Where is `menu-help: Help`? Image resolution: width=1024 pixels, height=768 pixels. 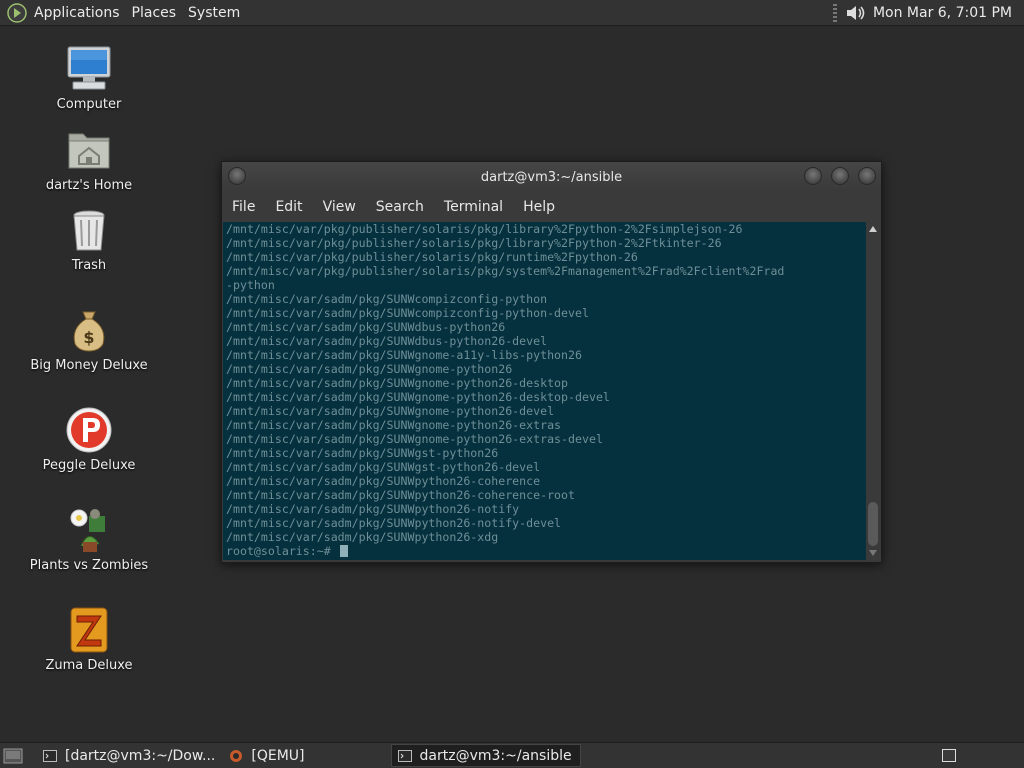 menu-help: Help is located at coordinates (539, 207).